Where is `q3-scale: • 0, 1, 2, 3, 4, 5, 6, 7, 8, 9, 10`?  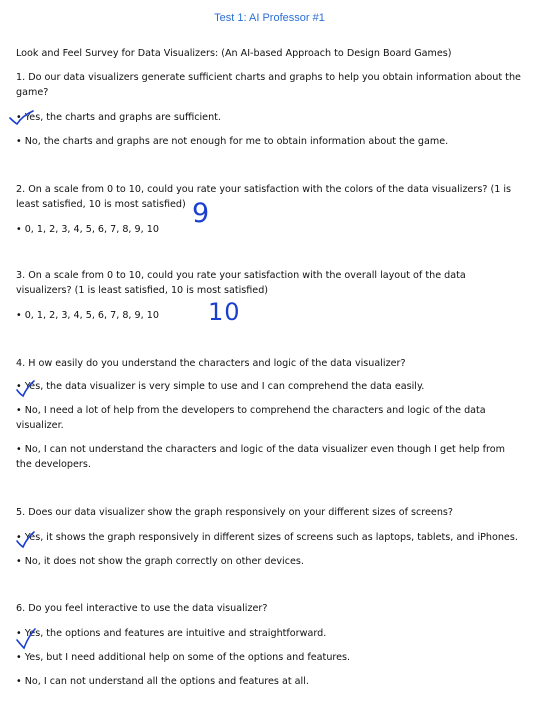 q3-scale: • 0, 1, 2, 3, 4, 5, 6, 7, 8, 9, 10 is located at coordinates (87, 315).